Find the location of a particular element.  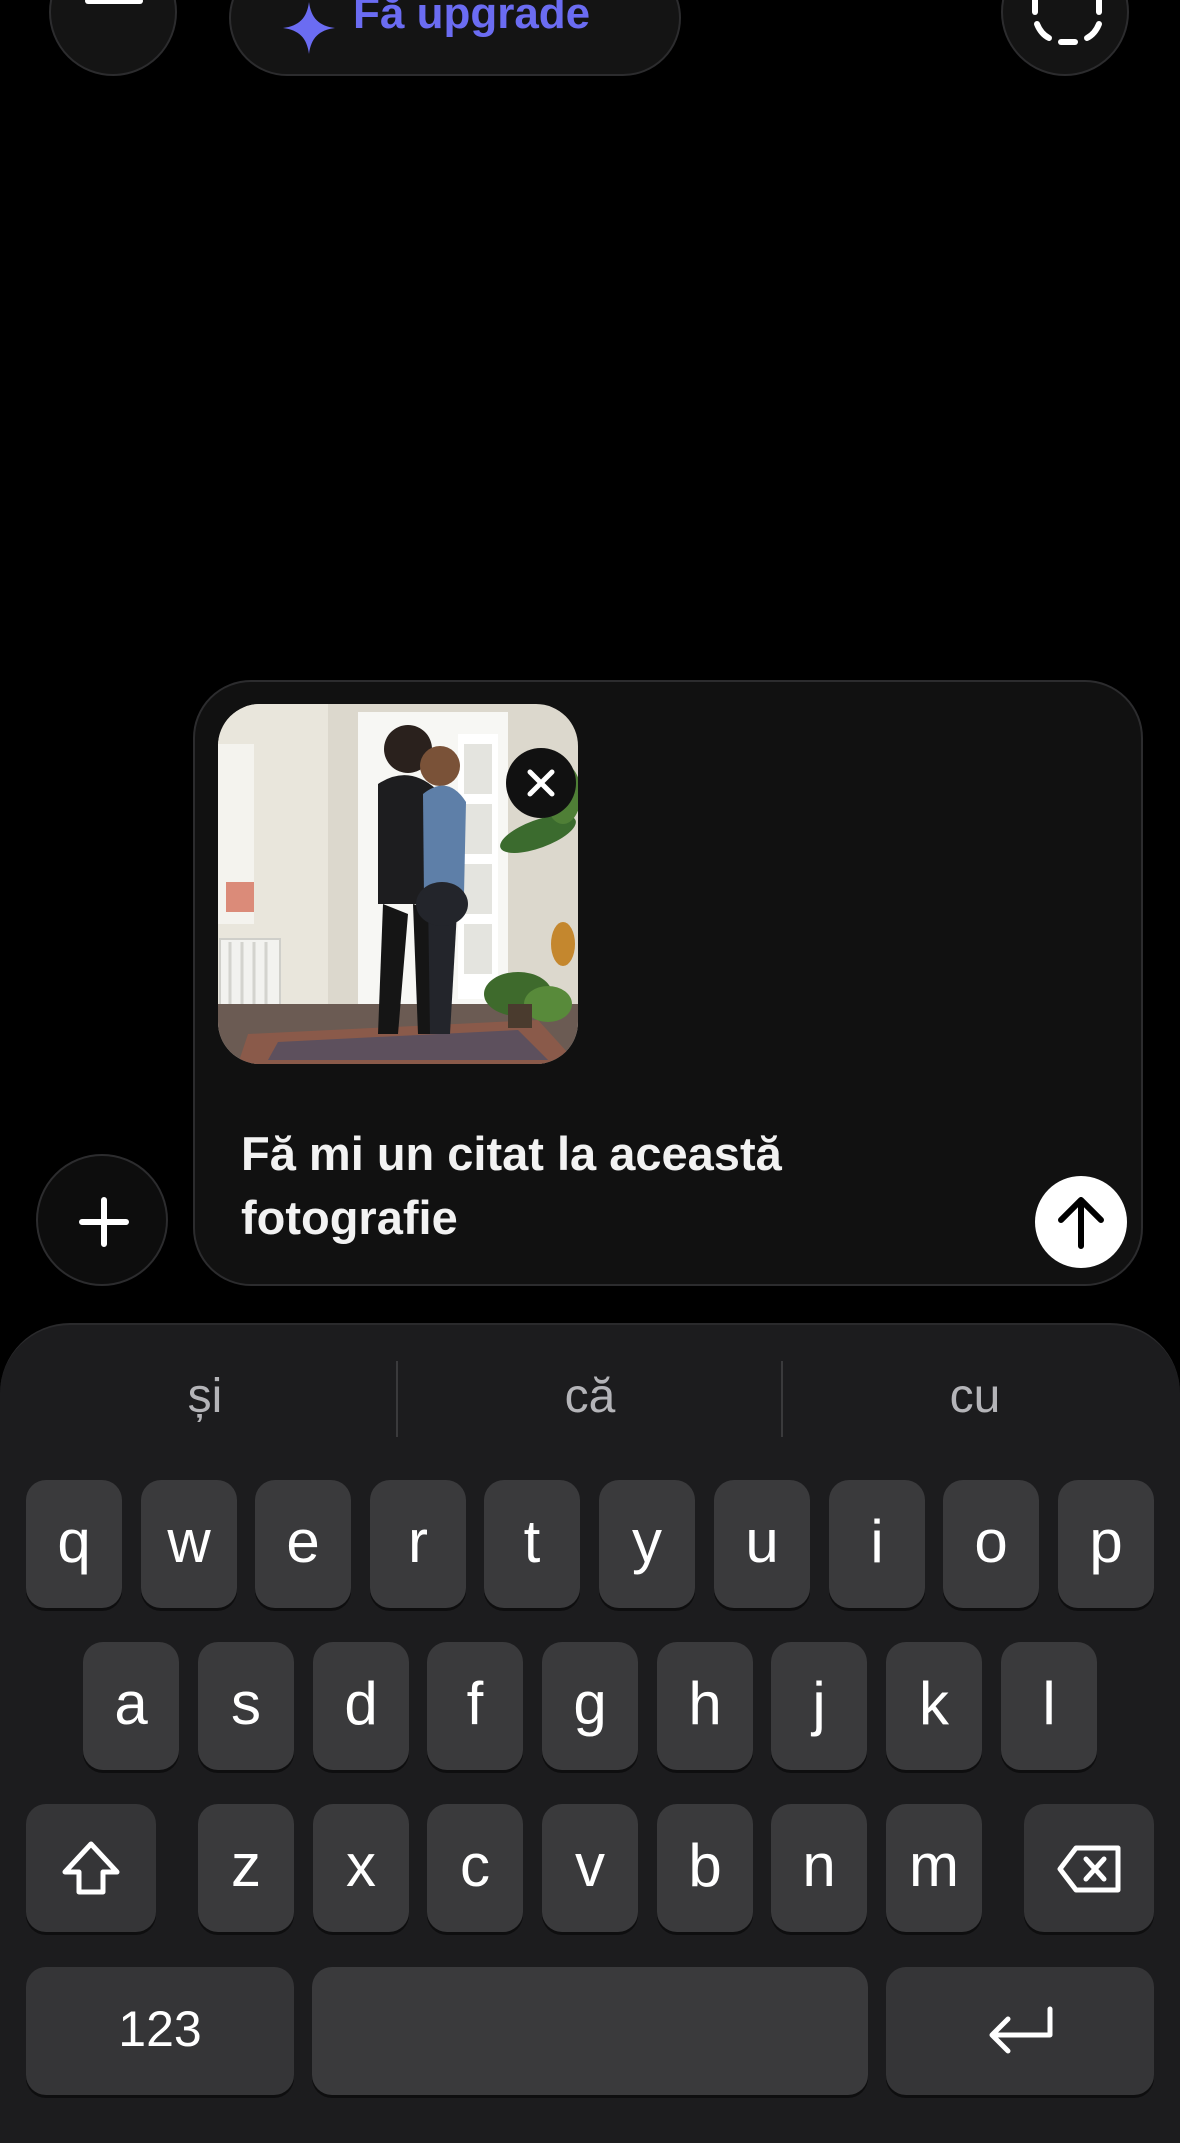

hamburger-menu-icon is located at coordinates (114, 2).